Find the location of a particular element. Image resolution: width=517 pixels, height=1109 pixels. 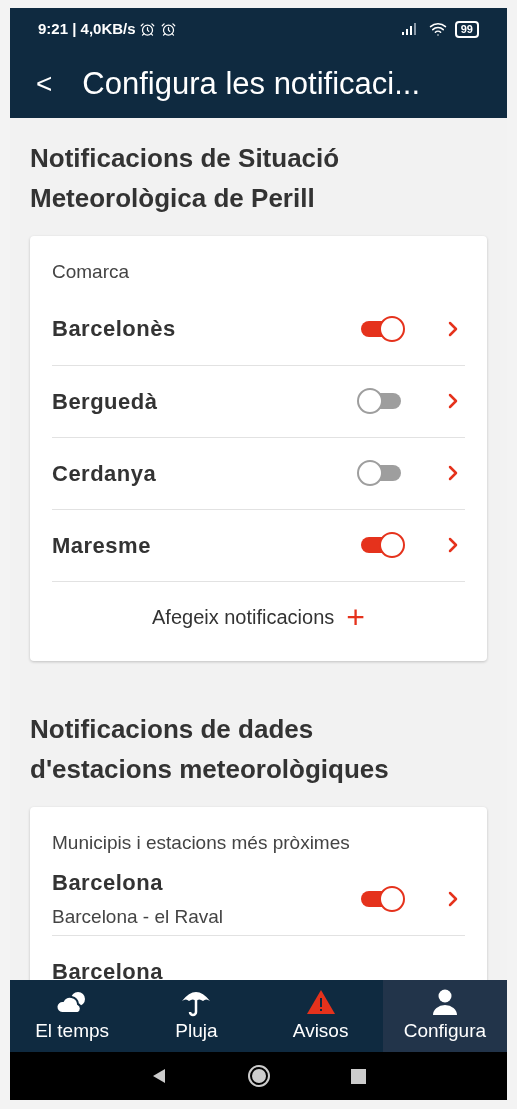

signal-icon is located at coordinates (409, 29).